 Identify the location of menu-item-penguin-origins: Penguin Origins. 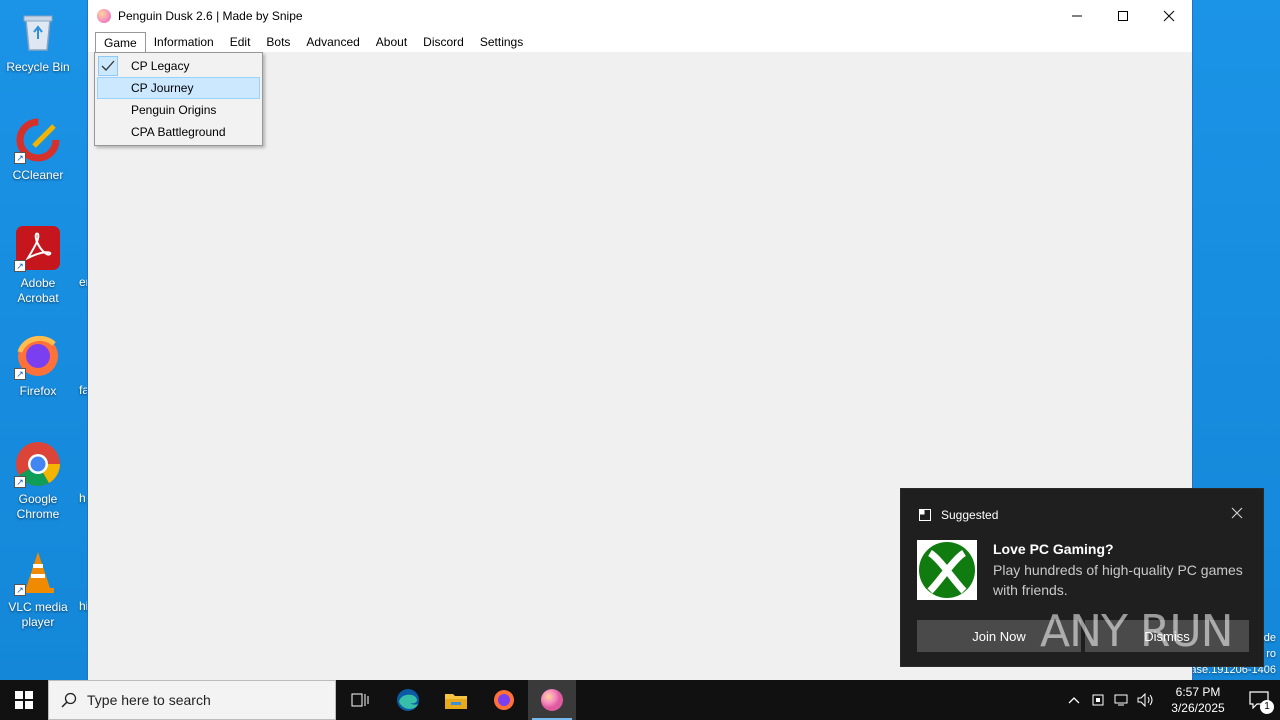
(178, 110).